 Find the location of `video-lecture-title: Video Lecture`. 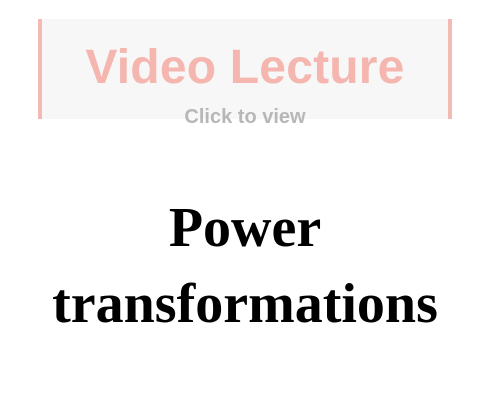

video-lecture-title: Video Lecture is located at coordinates (245, 67).